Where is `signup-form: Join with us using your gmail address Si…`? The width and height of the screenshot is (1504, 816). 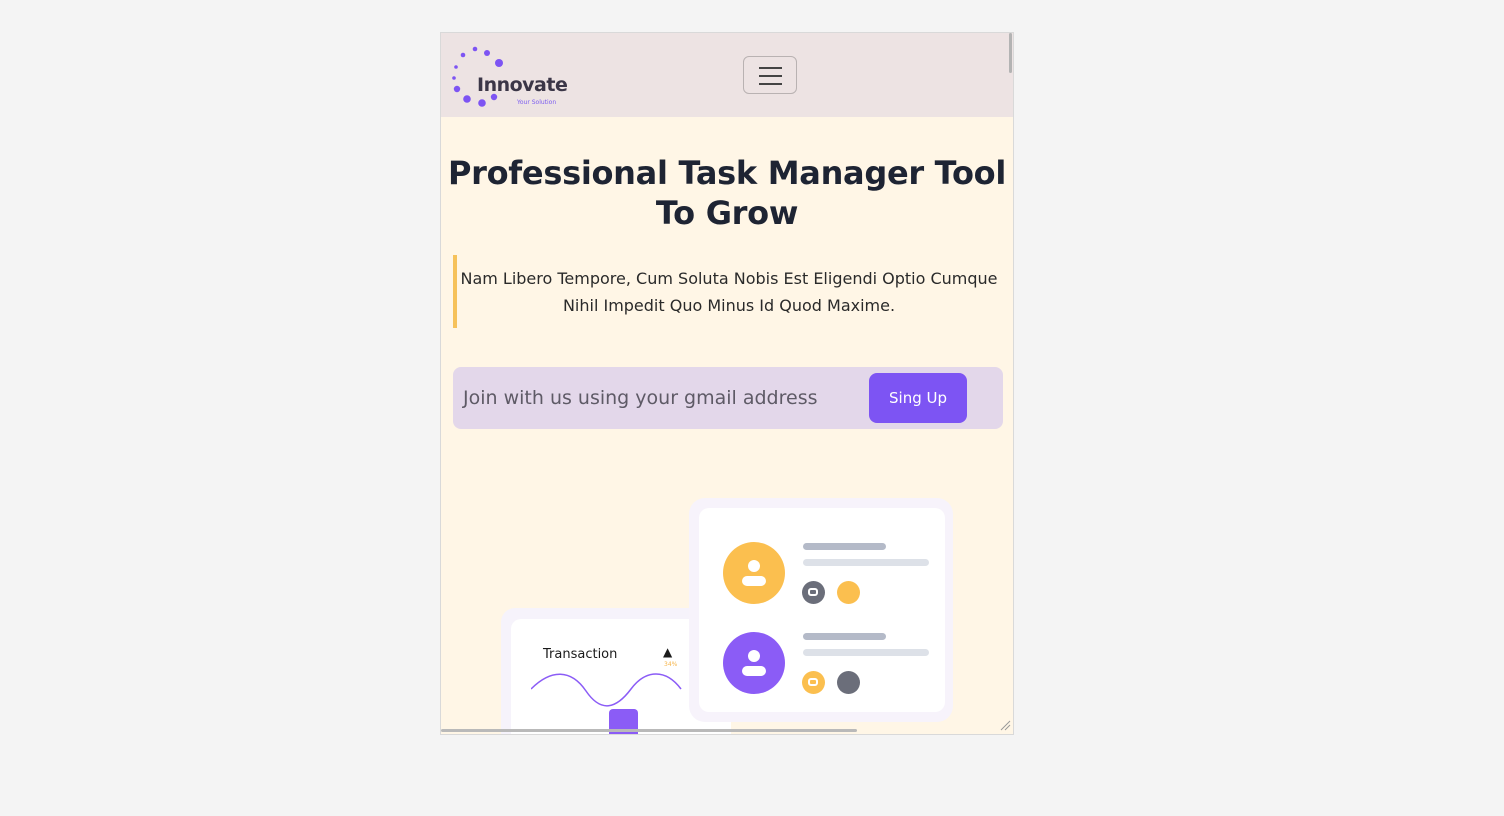 signup-form: Join with us using your gmail address Si… is located at coordinates (728, 398).